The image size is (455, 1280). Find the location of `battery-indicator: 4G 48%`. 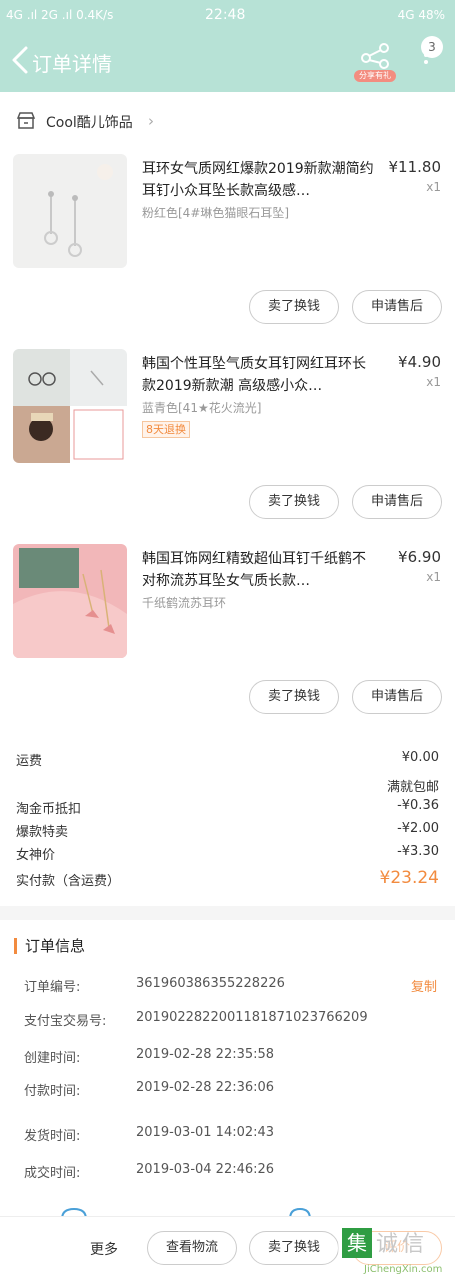

battery-indicator: 4G 48% is located at coordinates (421, 15).